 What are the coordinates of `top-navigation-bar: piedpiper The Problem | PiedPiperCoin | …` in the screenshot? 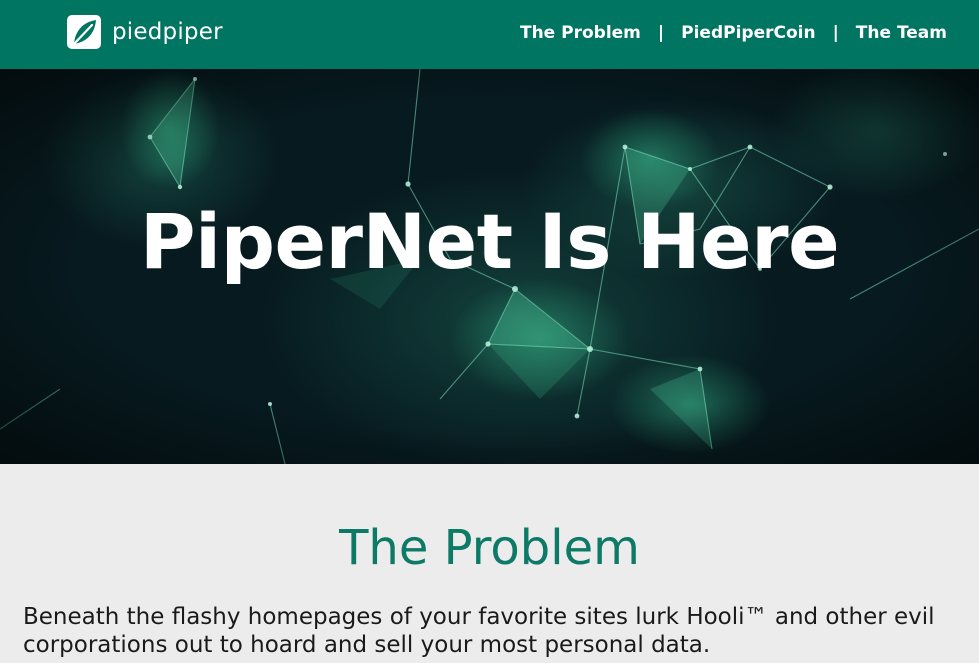 It's located at (489, 34).